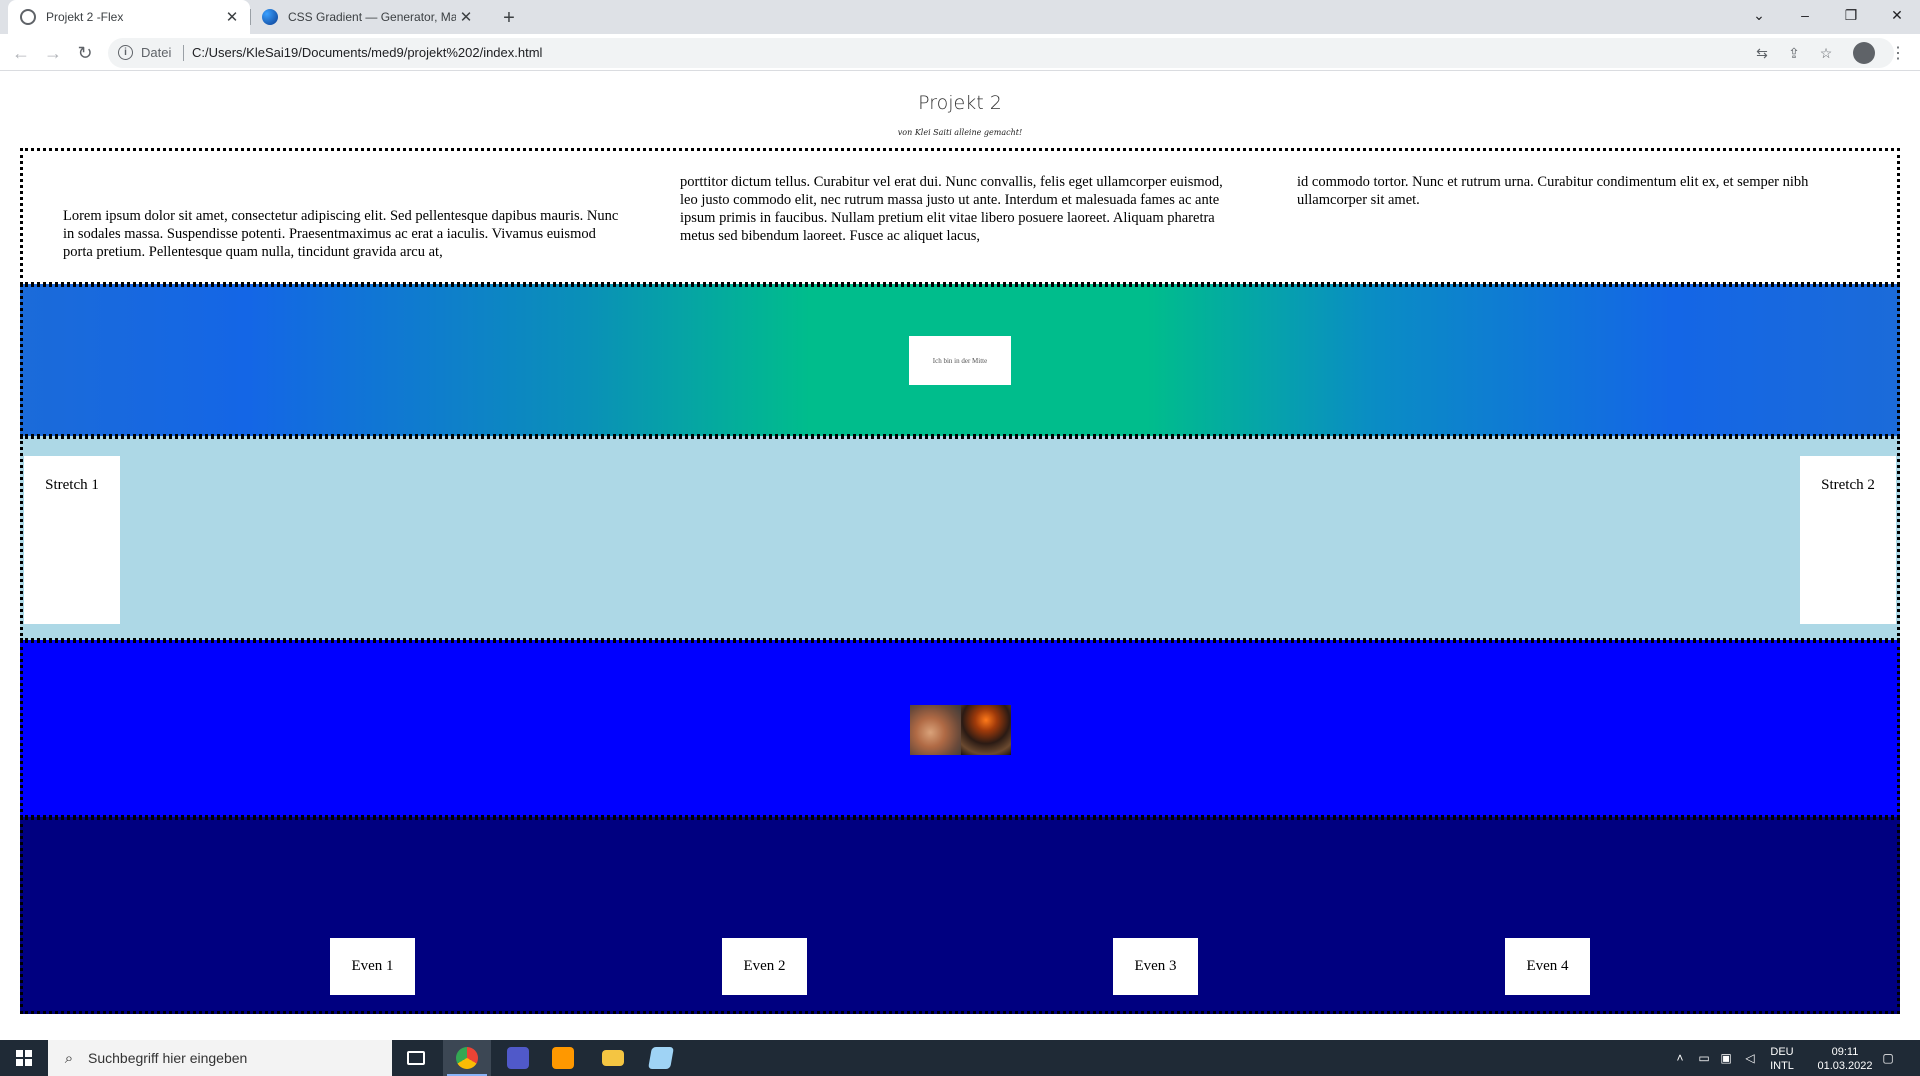 The height and width of the screenshot is (1076, 1920). What do you see at coordinates (72, 540) in the screenshot?
I see `stretch-box-1: Stretch 1` at bounding box center [72, 540].